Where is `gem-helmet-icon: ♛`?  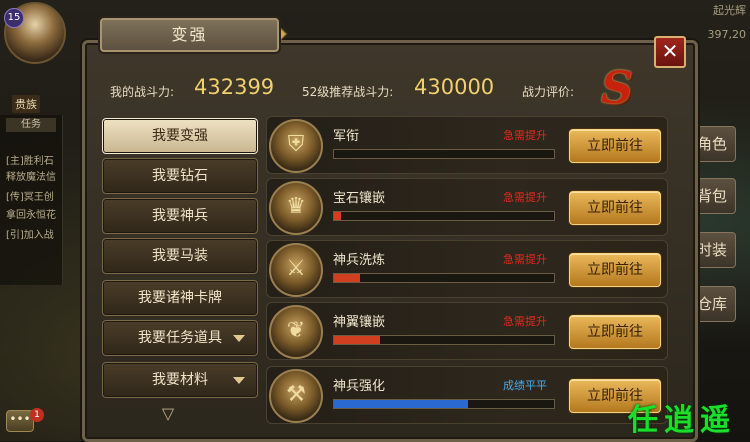 gem-helmet-icon: ♛ is located at coordinates (296, 208).